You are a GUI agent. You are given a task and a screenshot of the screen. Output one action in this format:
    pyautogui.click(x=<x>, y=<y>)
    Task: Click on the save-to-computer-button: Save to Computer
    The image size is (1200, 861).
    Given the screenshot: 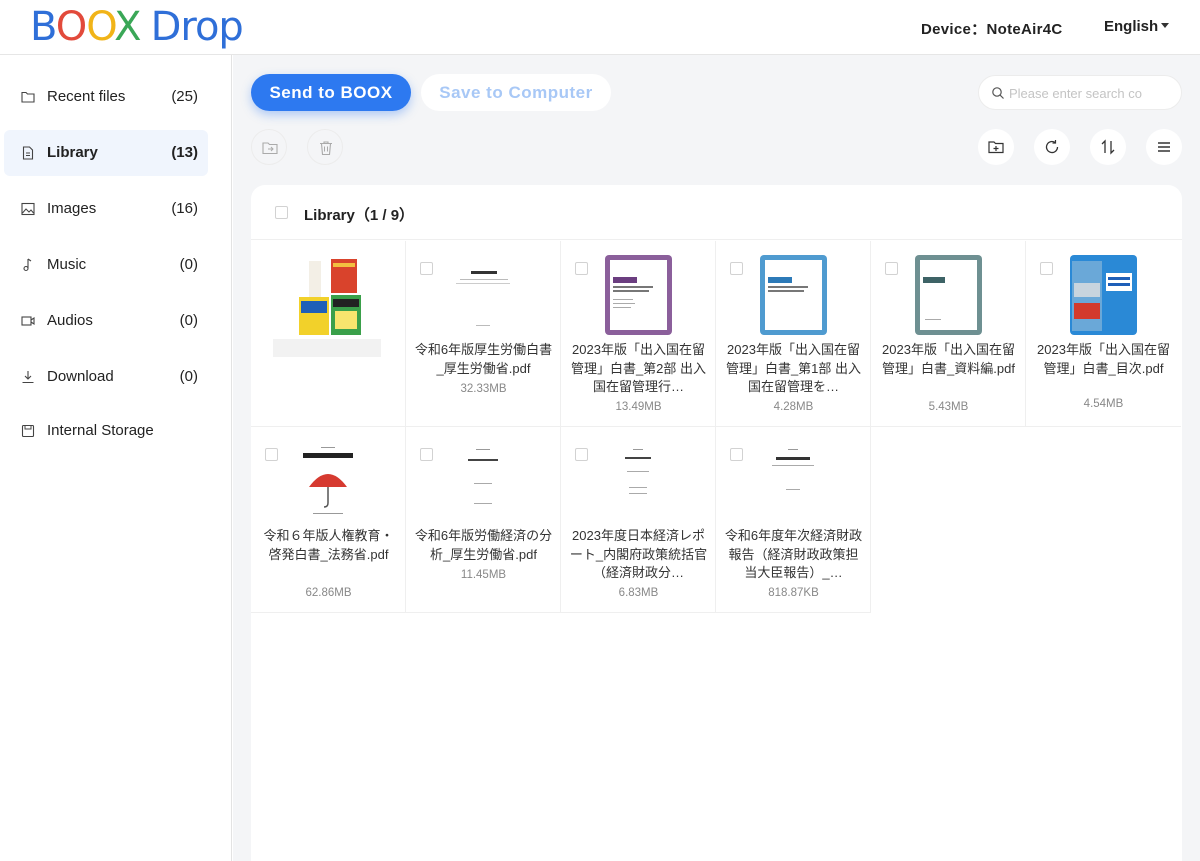 What is the action you would take?
    pyautogui.click(x=516, y=92)
    